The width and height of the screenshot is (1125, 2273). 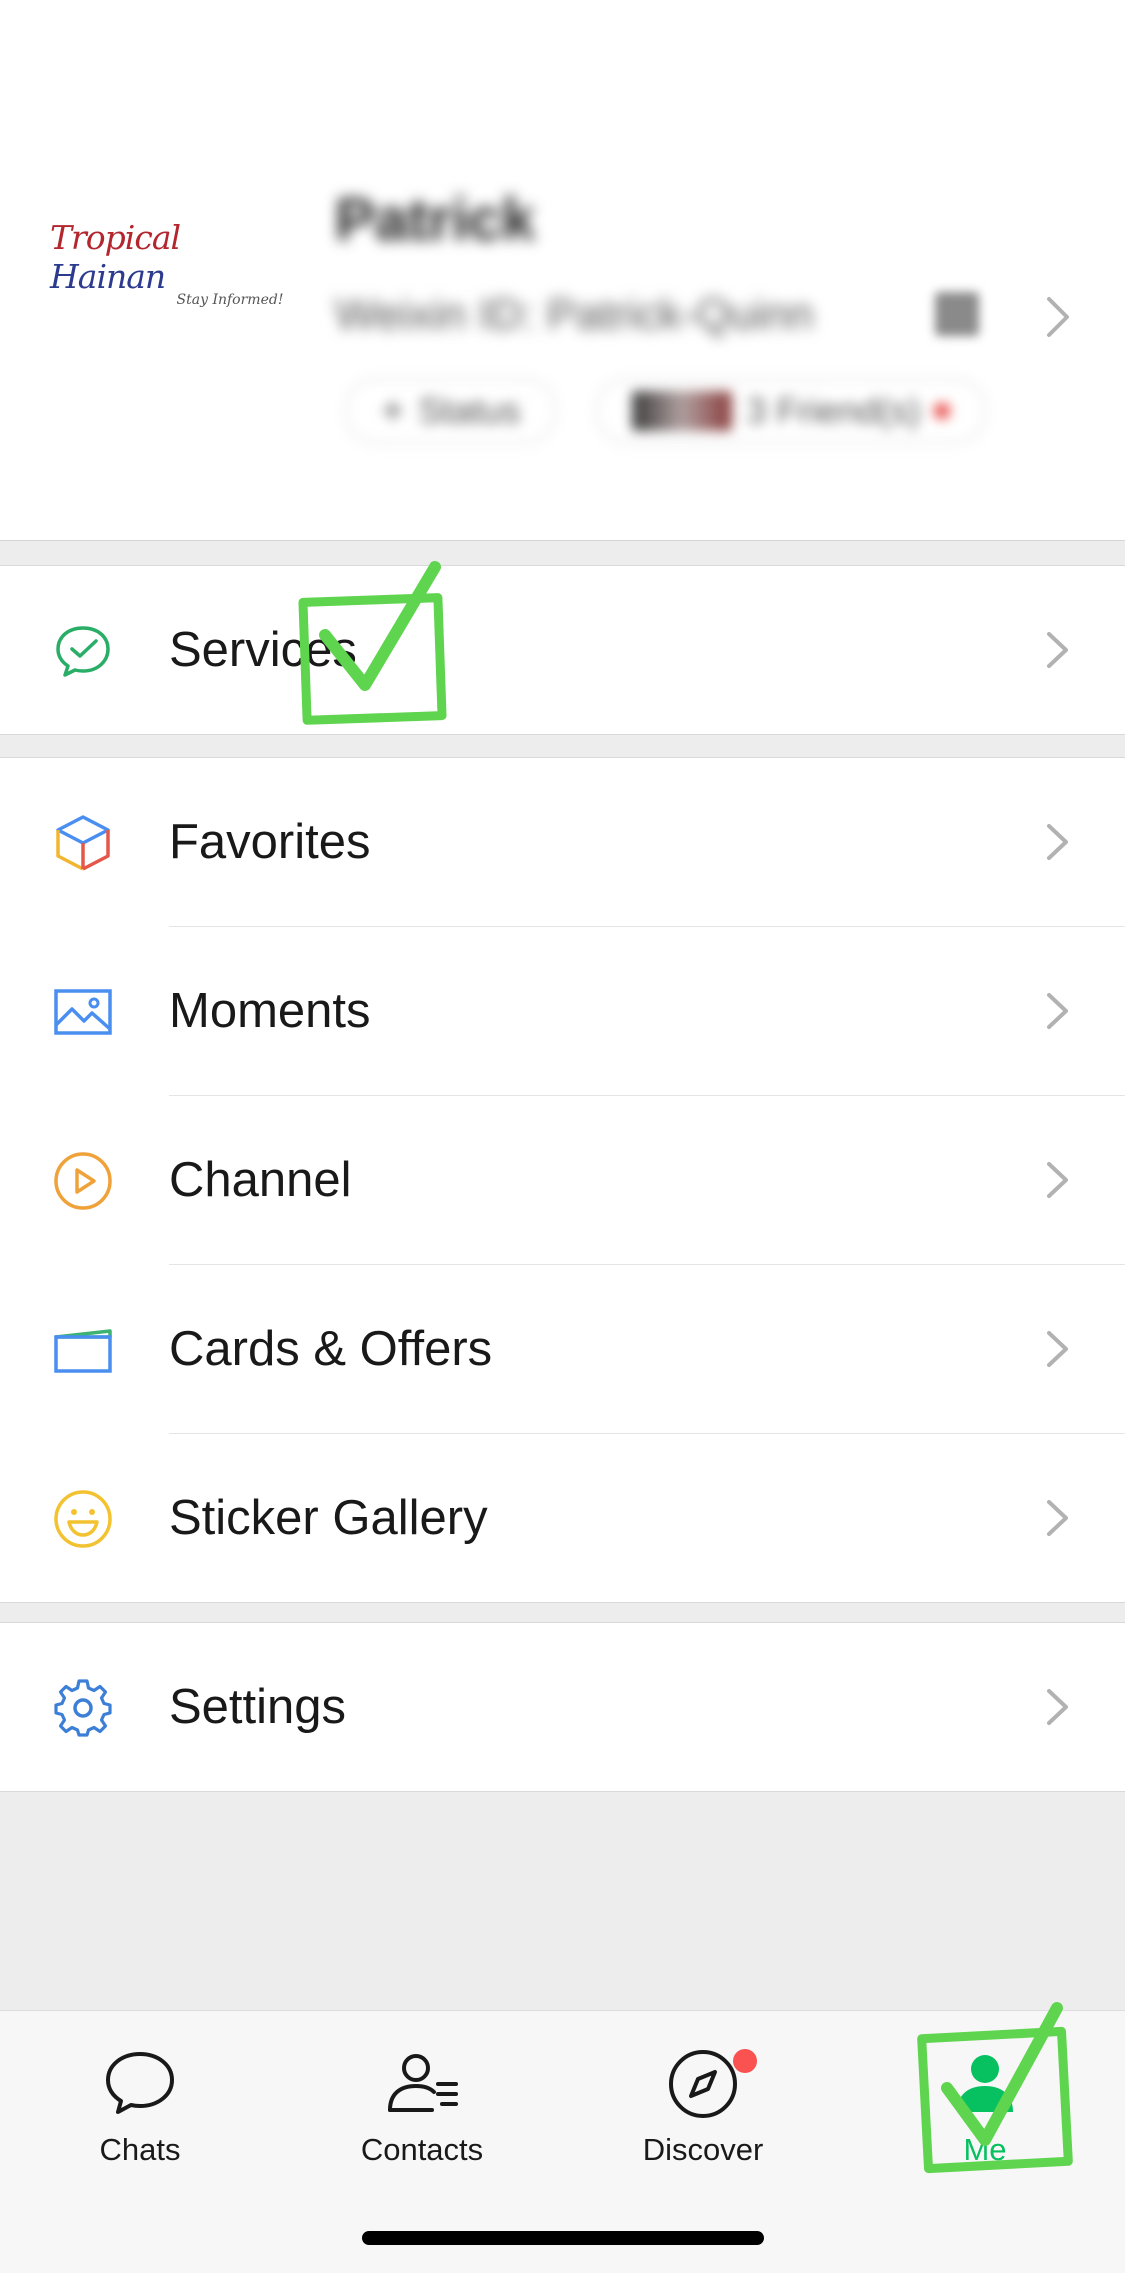 I want to click on cards-offers-icon, so click(x=83, y=1351).